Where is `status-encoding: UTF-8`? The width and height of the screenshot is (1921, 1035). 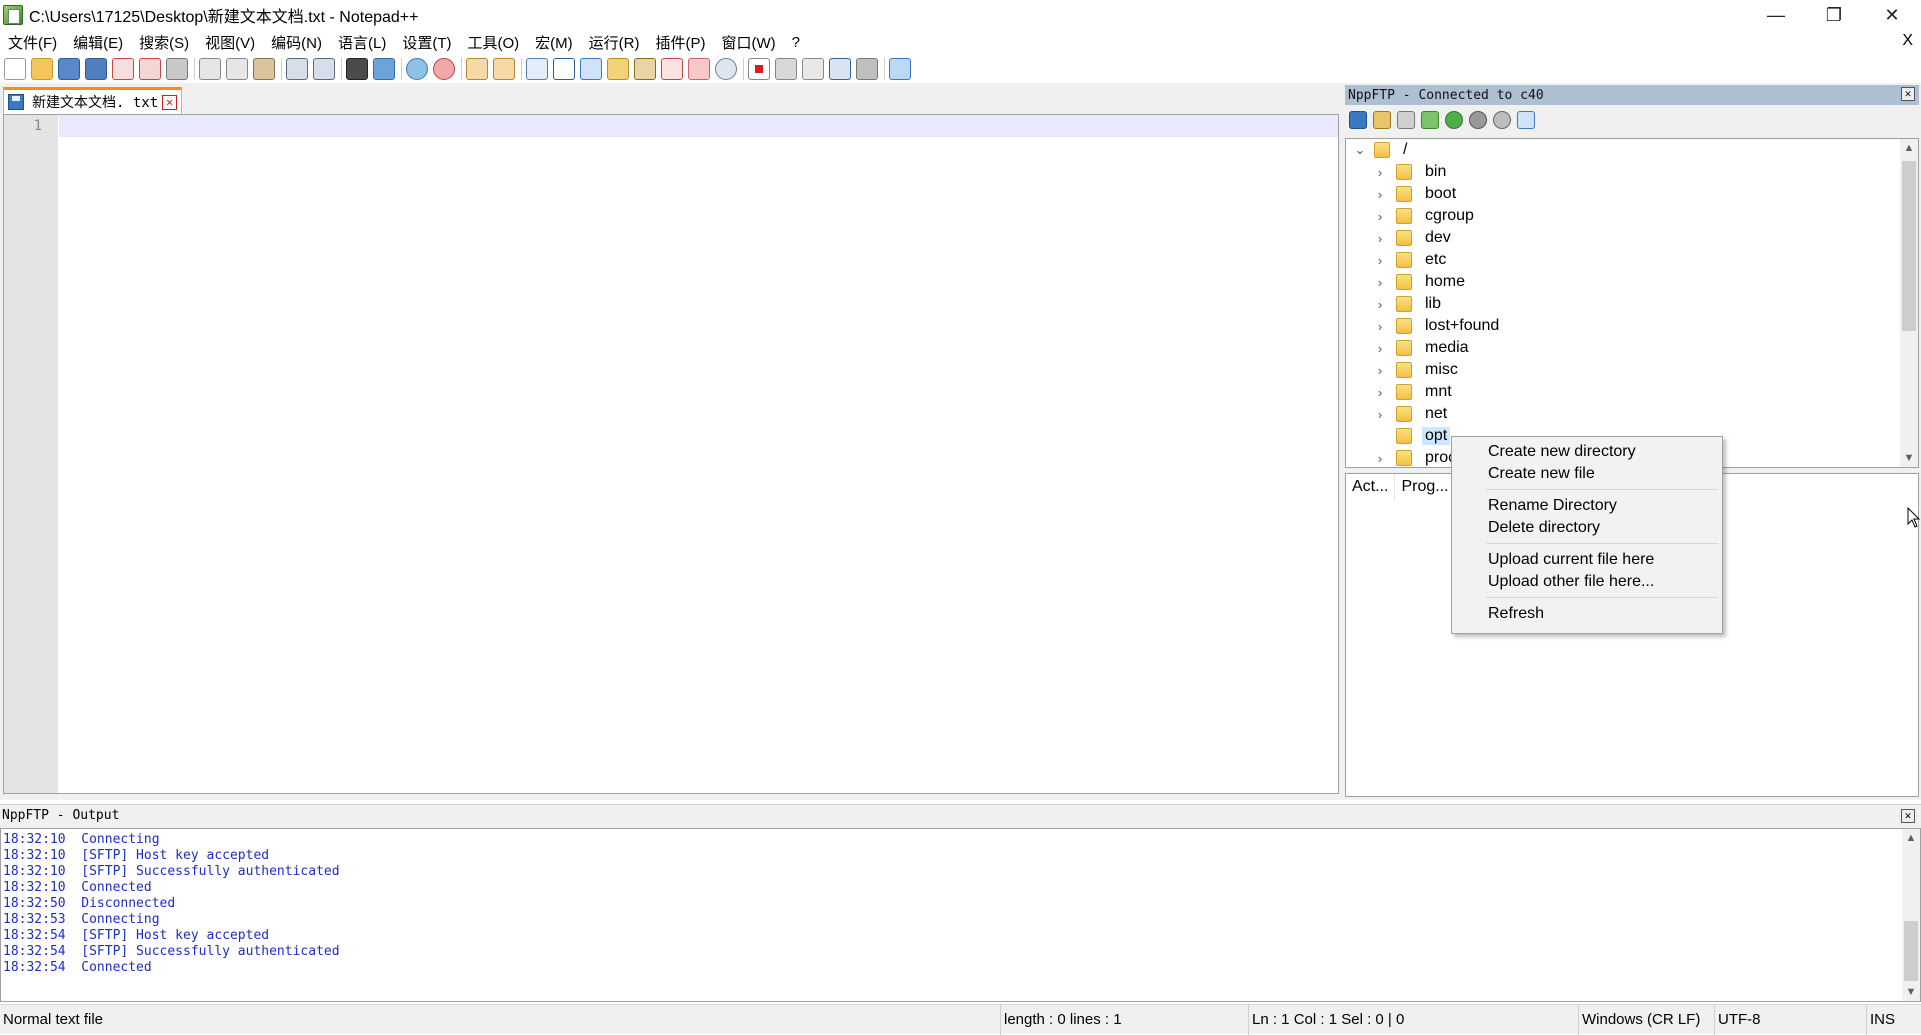 status-encoding: UTF-8 is located at coordinates (1790, 1020).